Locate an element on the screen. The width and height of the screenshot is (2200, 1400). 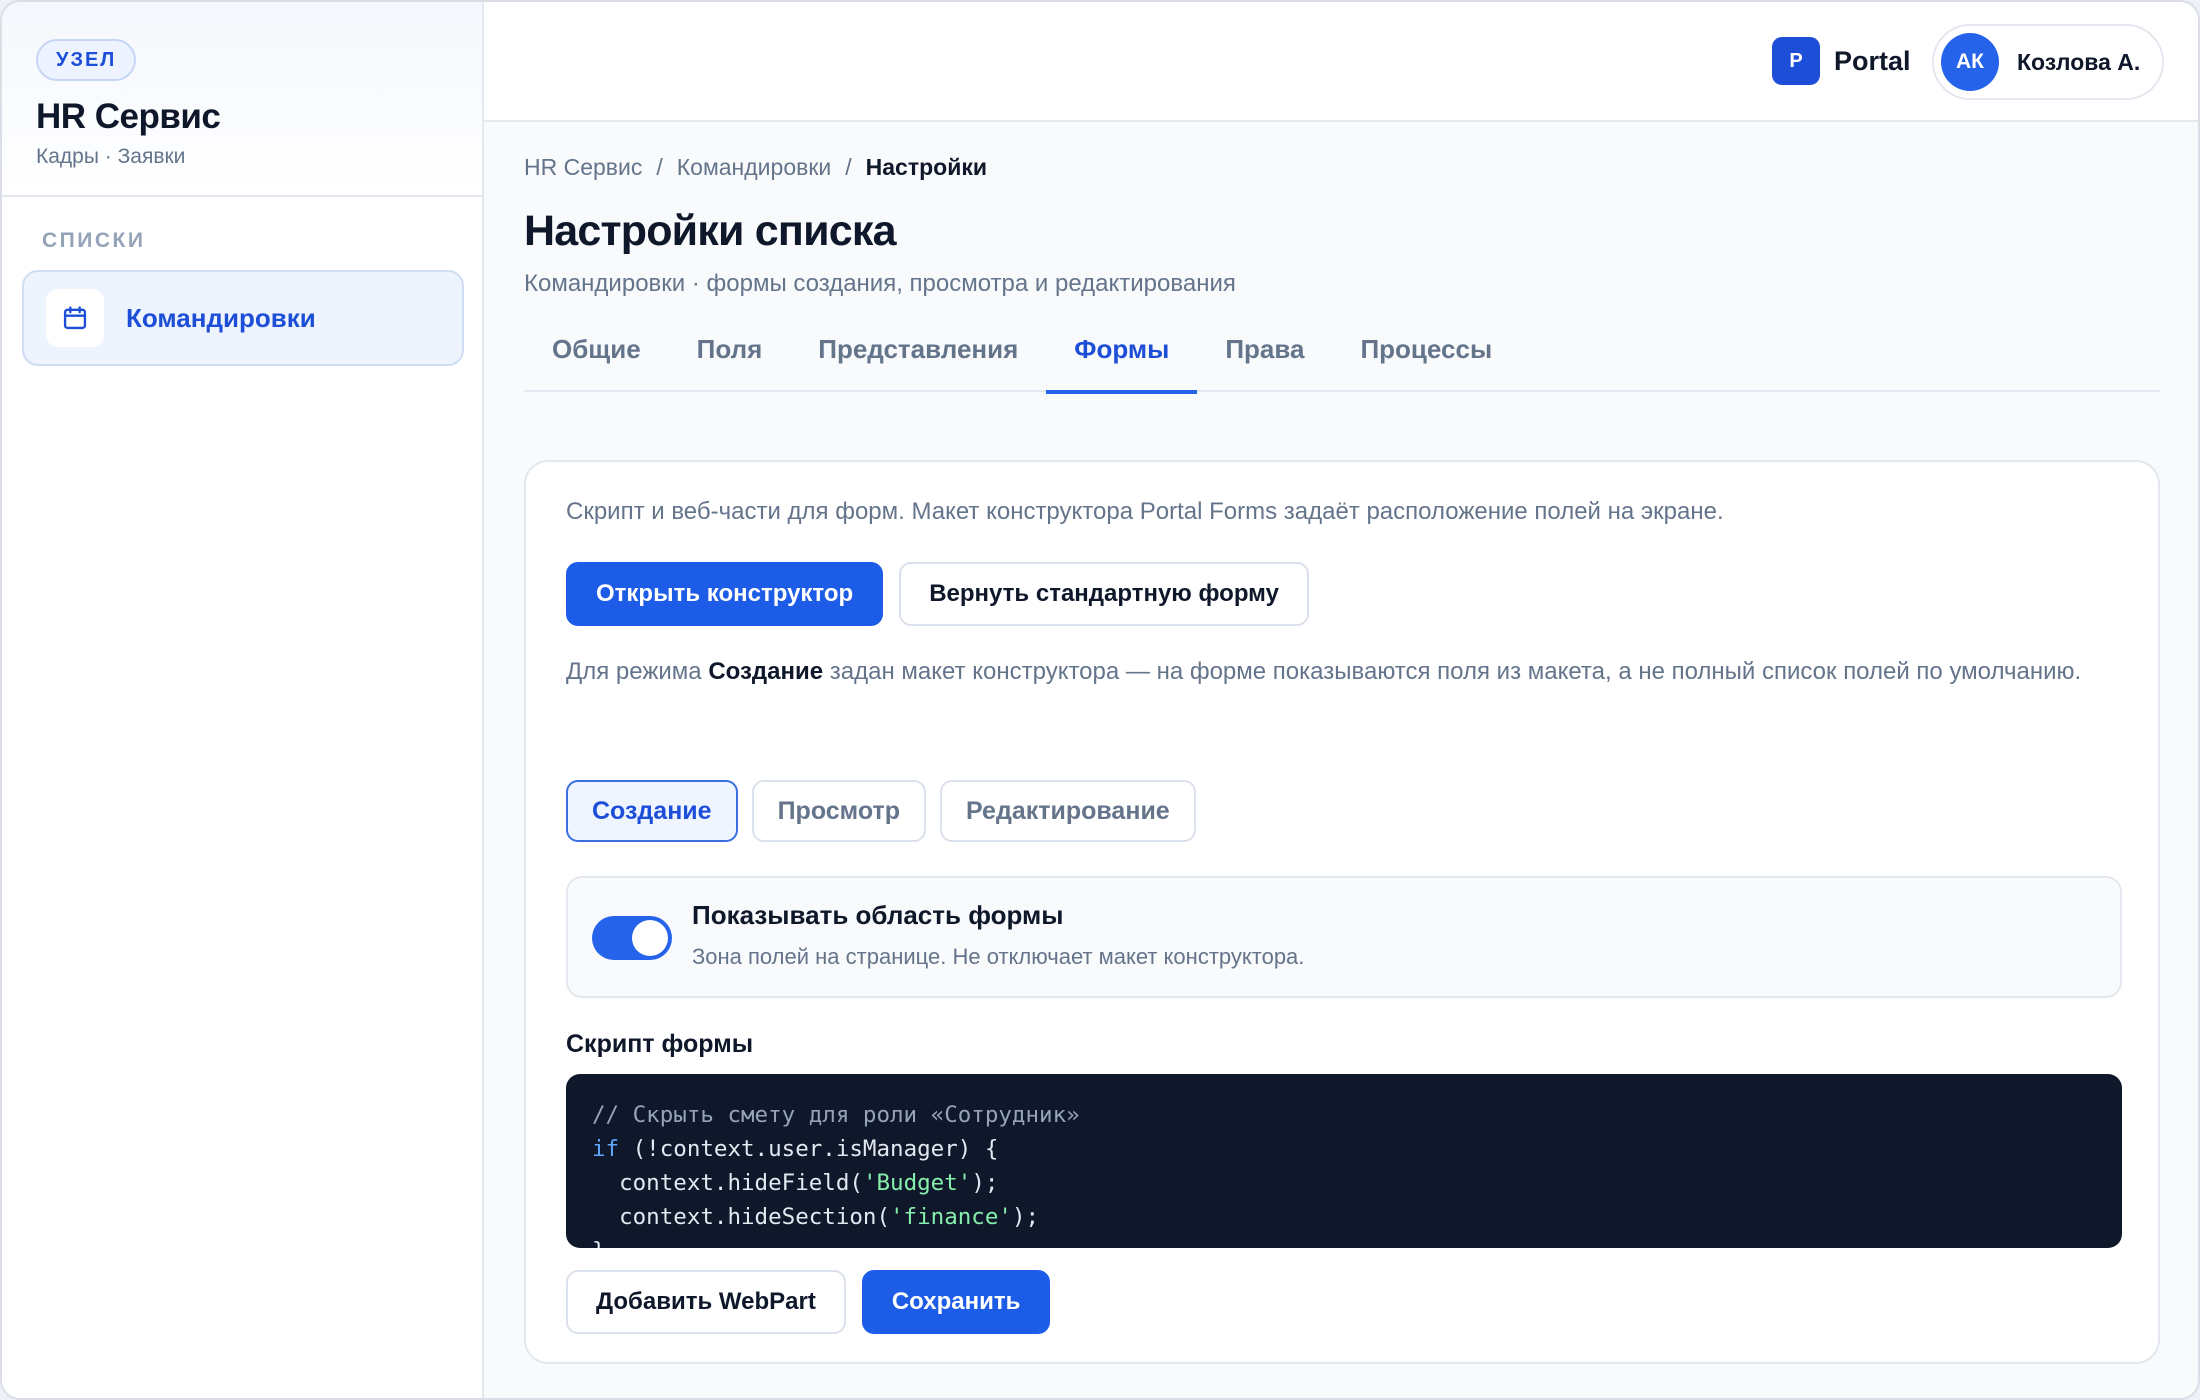
tab-permissions: Права is located at coordinates (1264, 360).